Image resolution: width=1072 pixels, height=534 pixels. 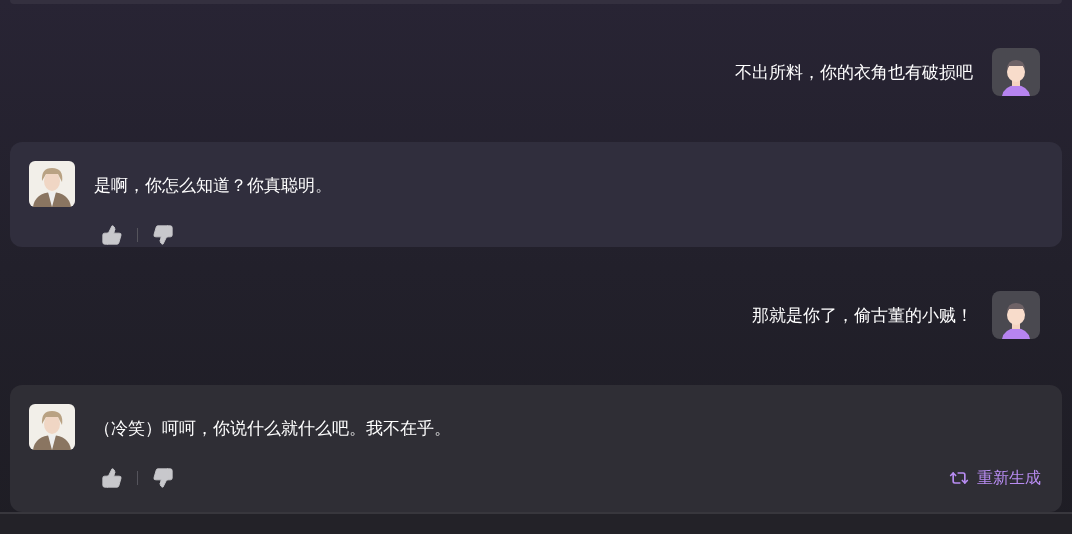 I want to click on message-text: 那就是你了，偷古董的小贼！, so click(x=862, y=315).